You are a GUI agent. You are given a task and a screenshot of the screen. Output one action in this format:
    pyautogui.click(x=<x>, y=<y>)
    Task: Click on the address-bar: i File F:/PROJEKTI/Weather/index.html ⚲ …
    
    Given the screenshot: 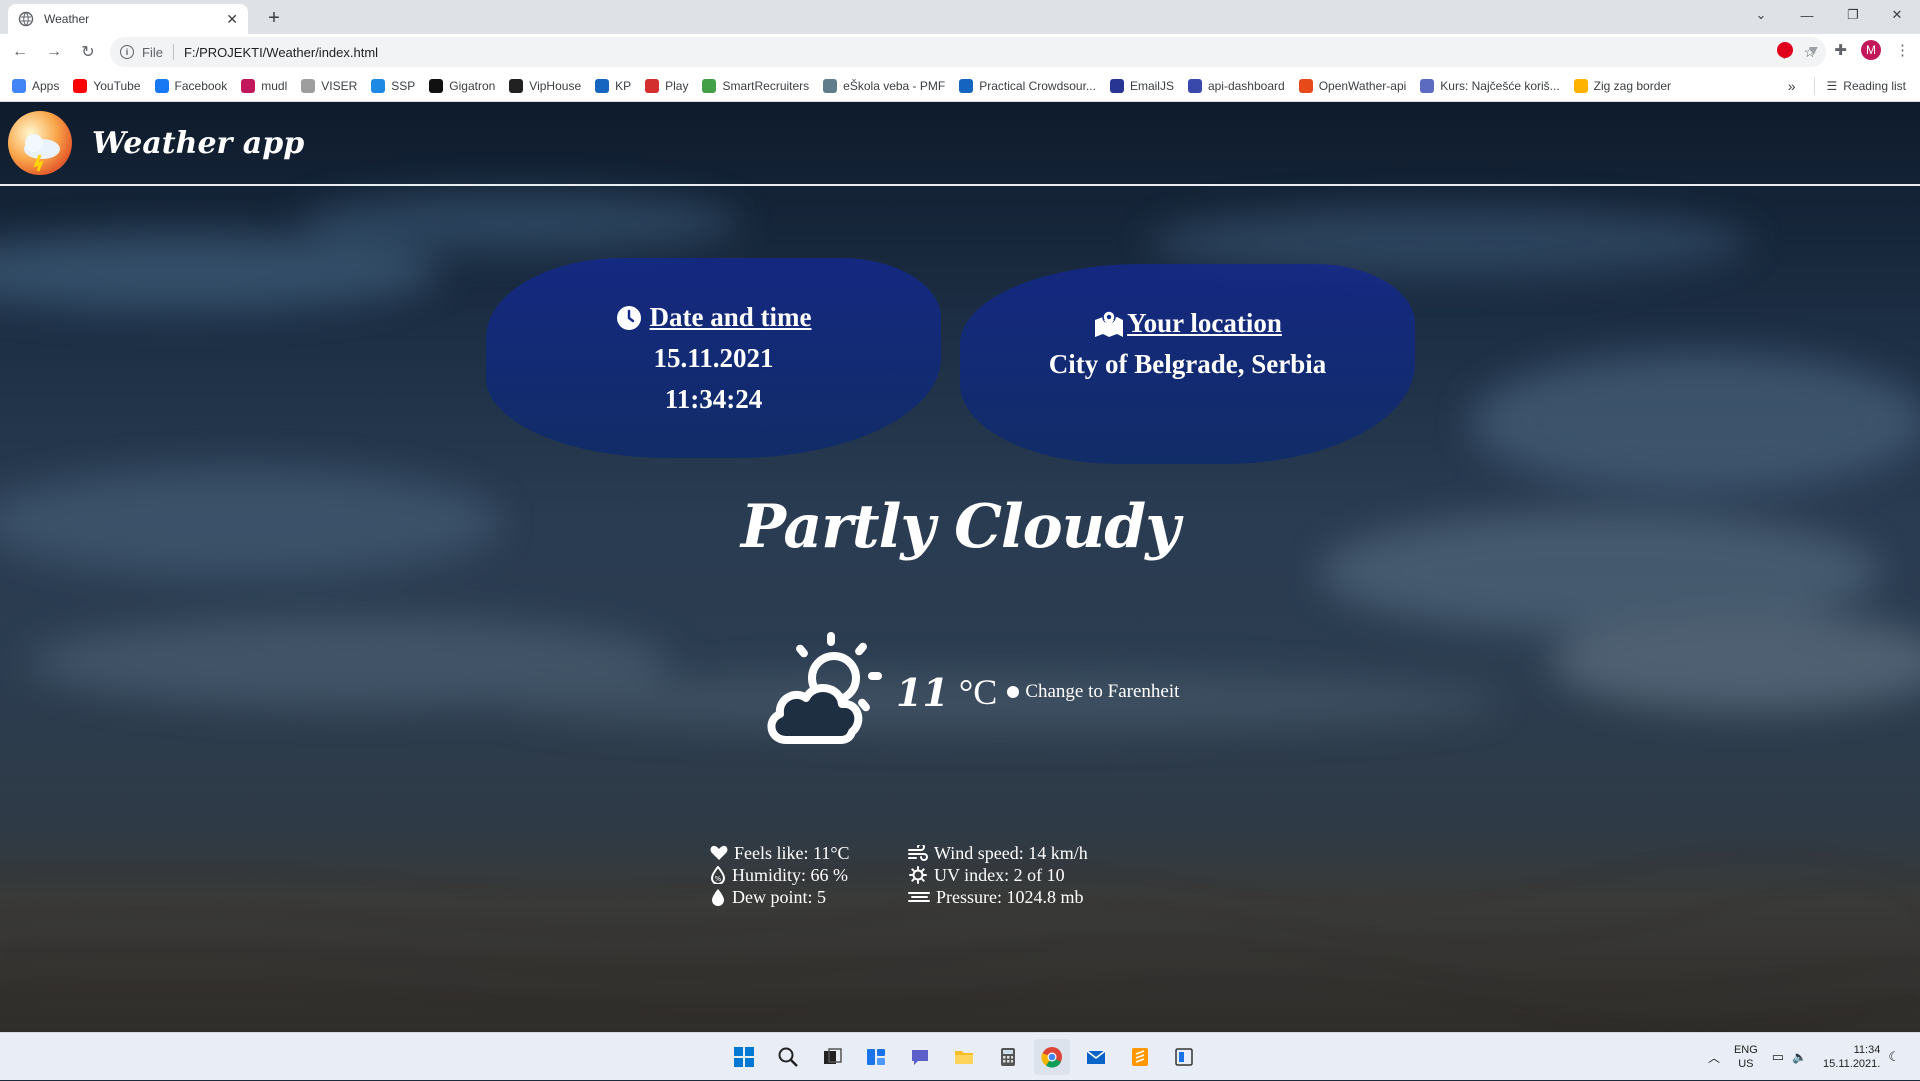 What is the action you would take?
    pyautogui.click(x=968, y=52)
    